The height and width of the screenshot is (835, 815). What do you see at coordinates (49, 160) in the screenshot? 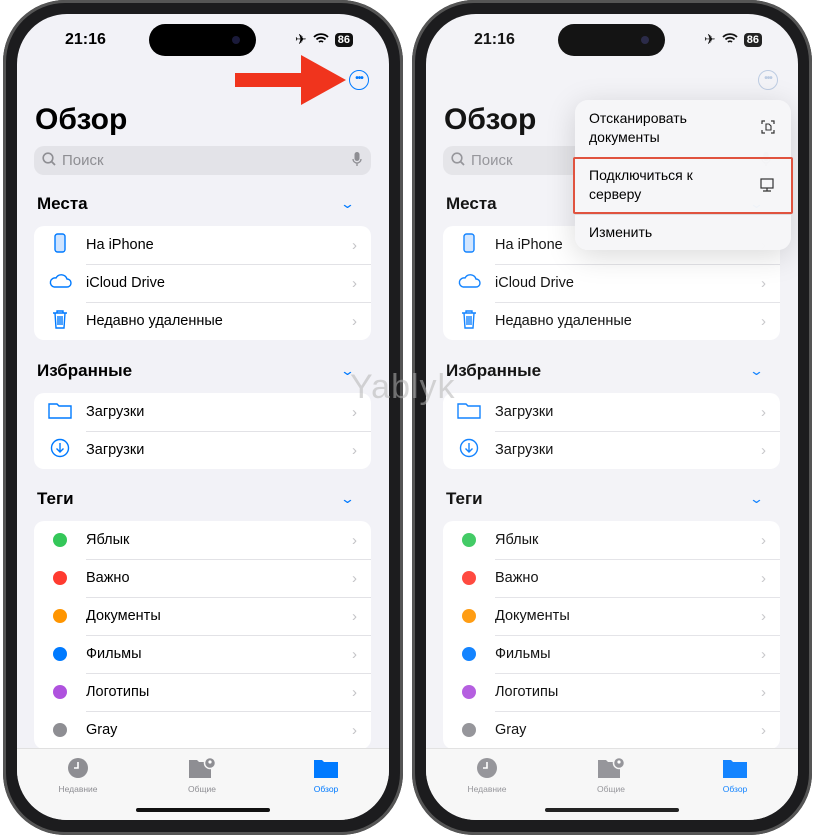
I see `search-icon` at bounding box center [49, 160].